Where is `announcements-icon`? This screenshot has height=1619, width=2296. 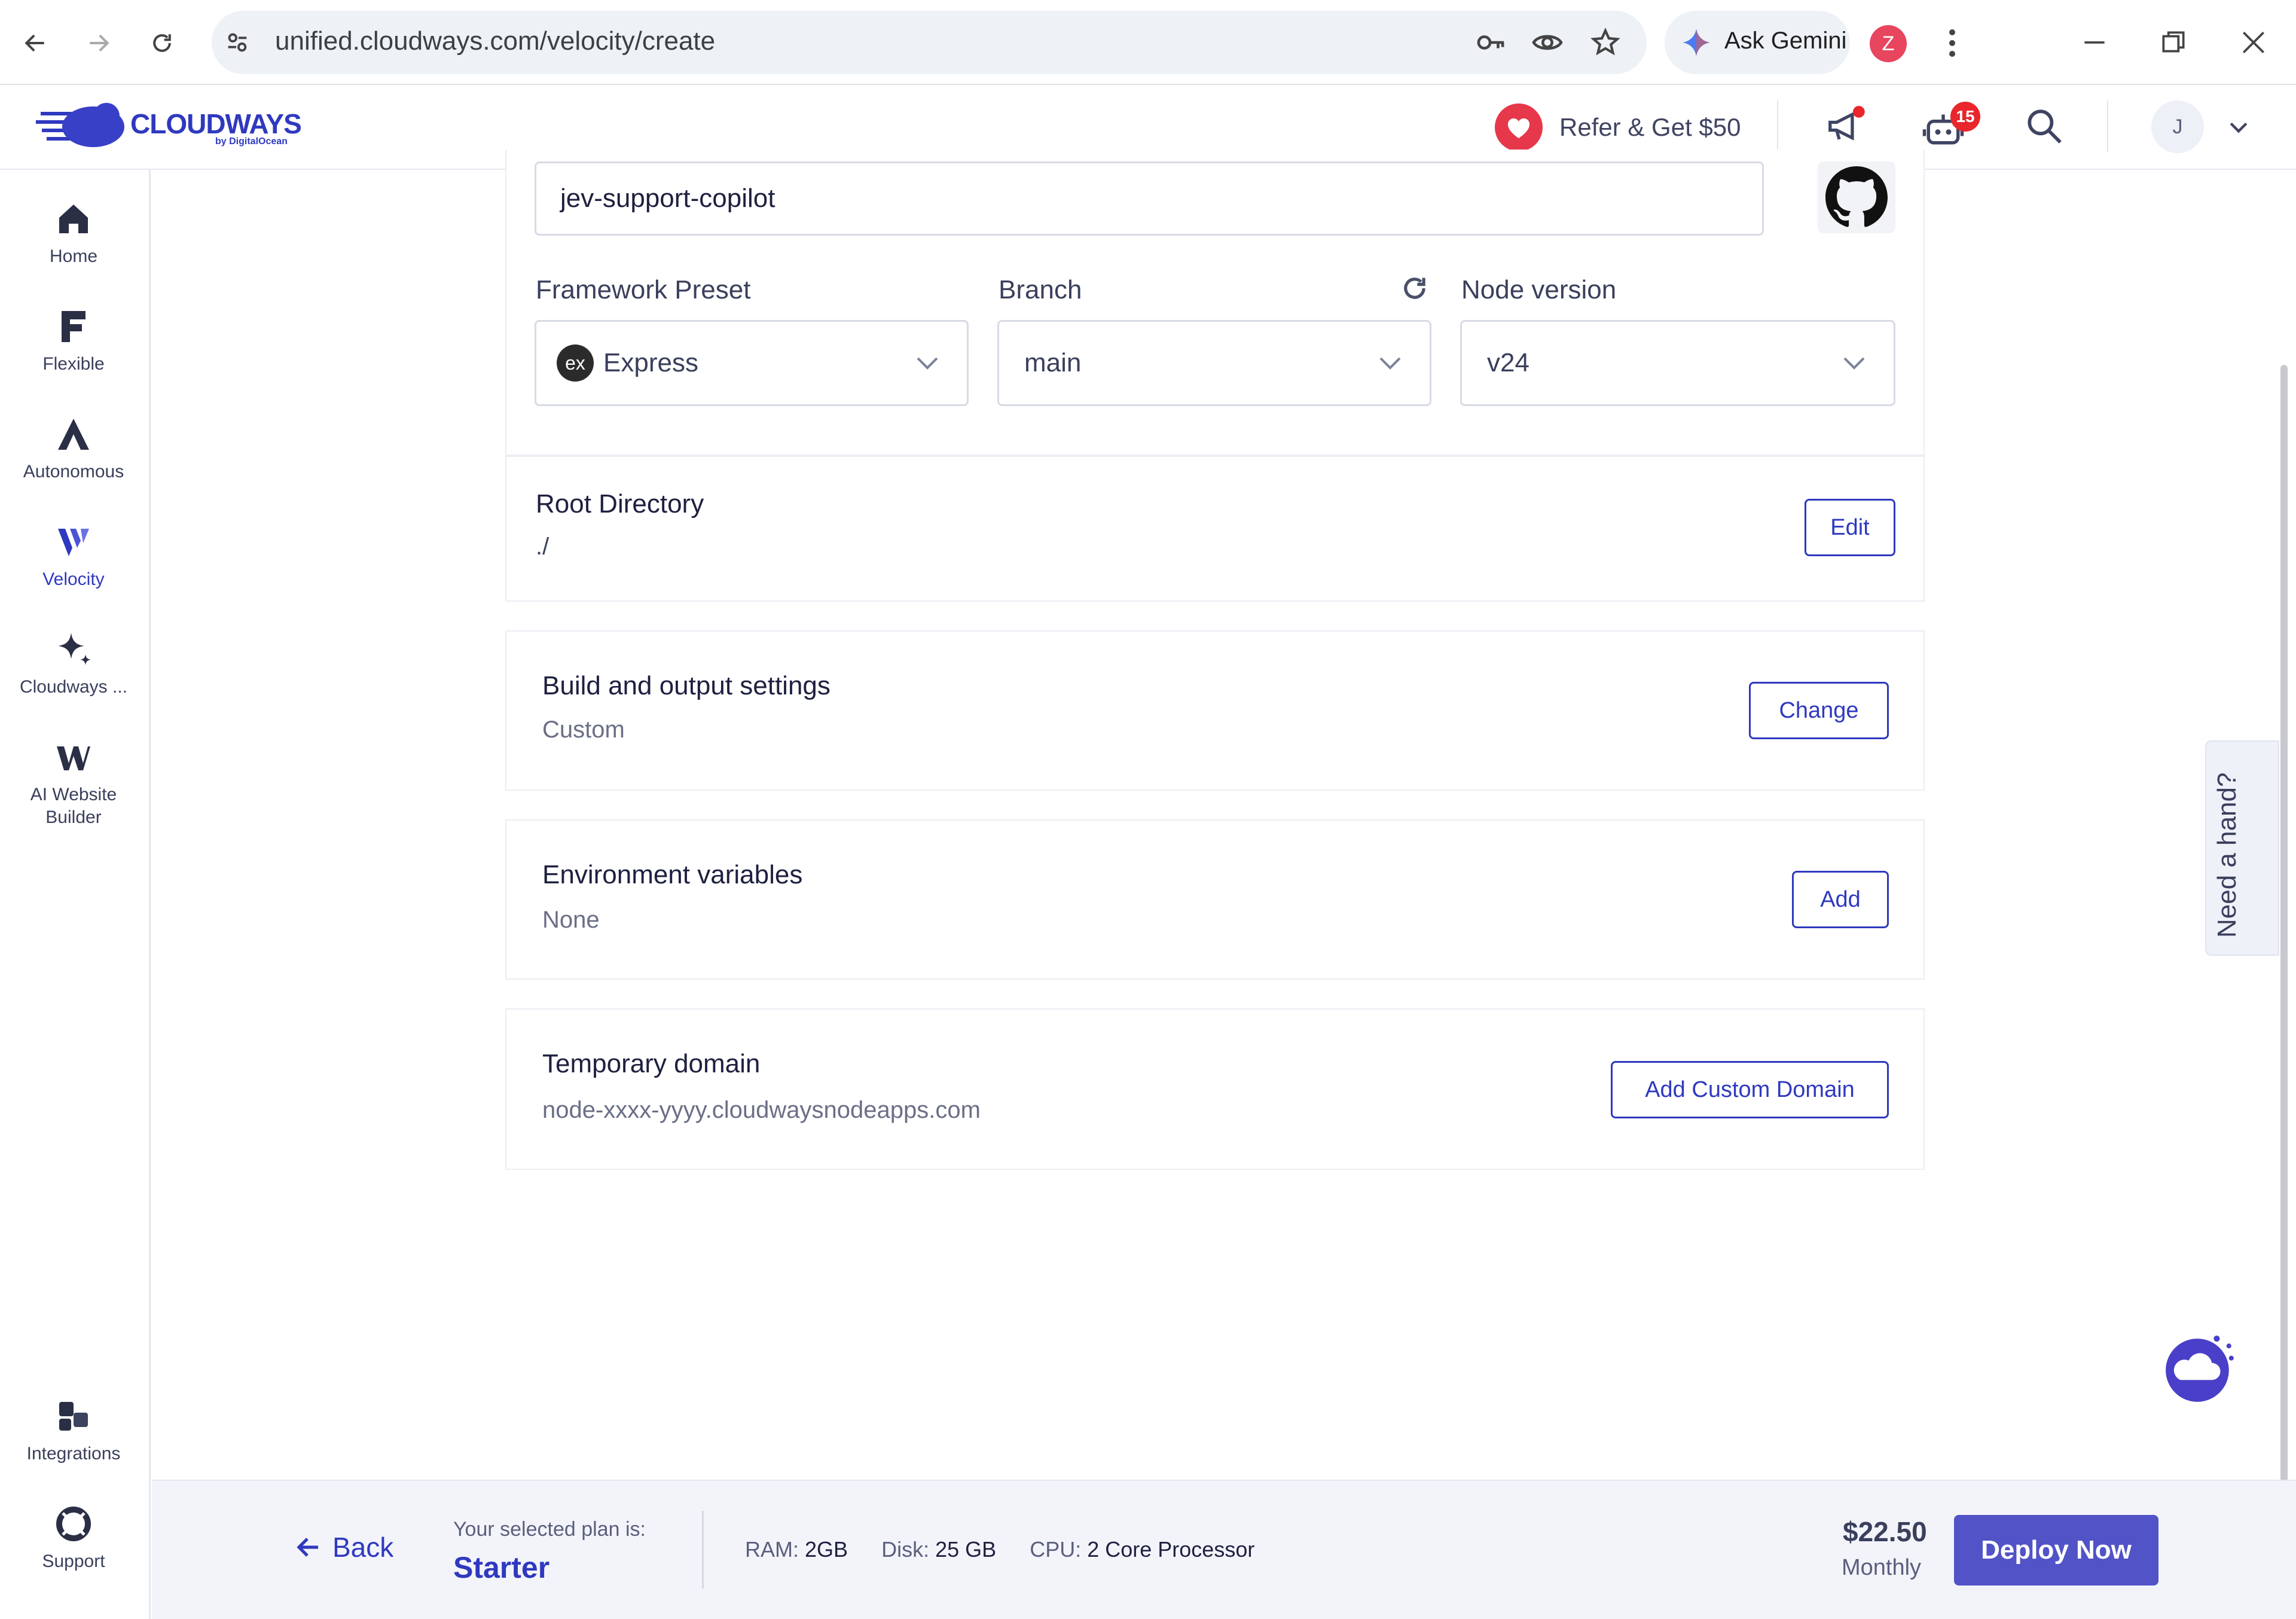 announcements-icon is located at coordinates (1846, 126).